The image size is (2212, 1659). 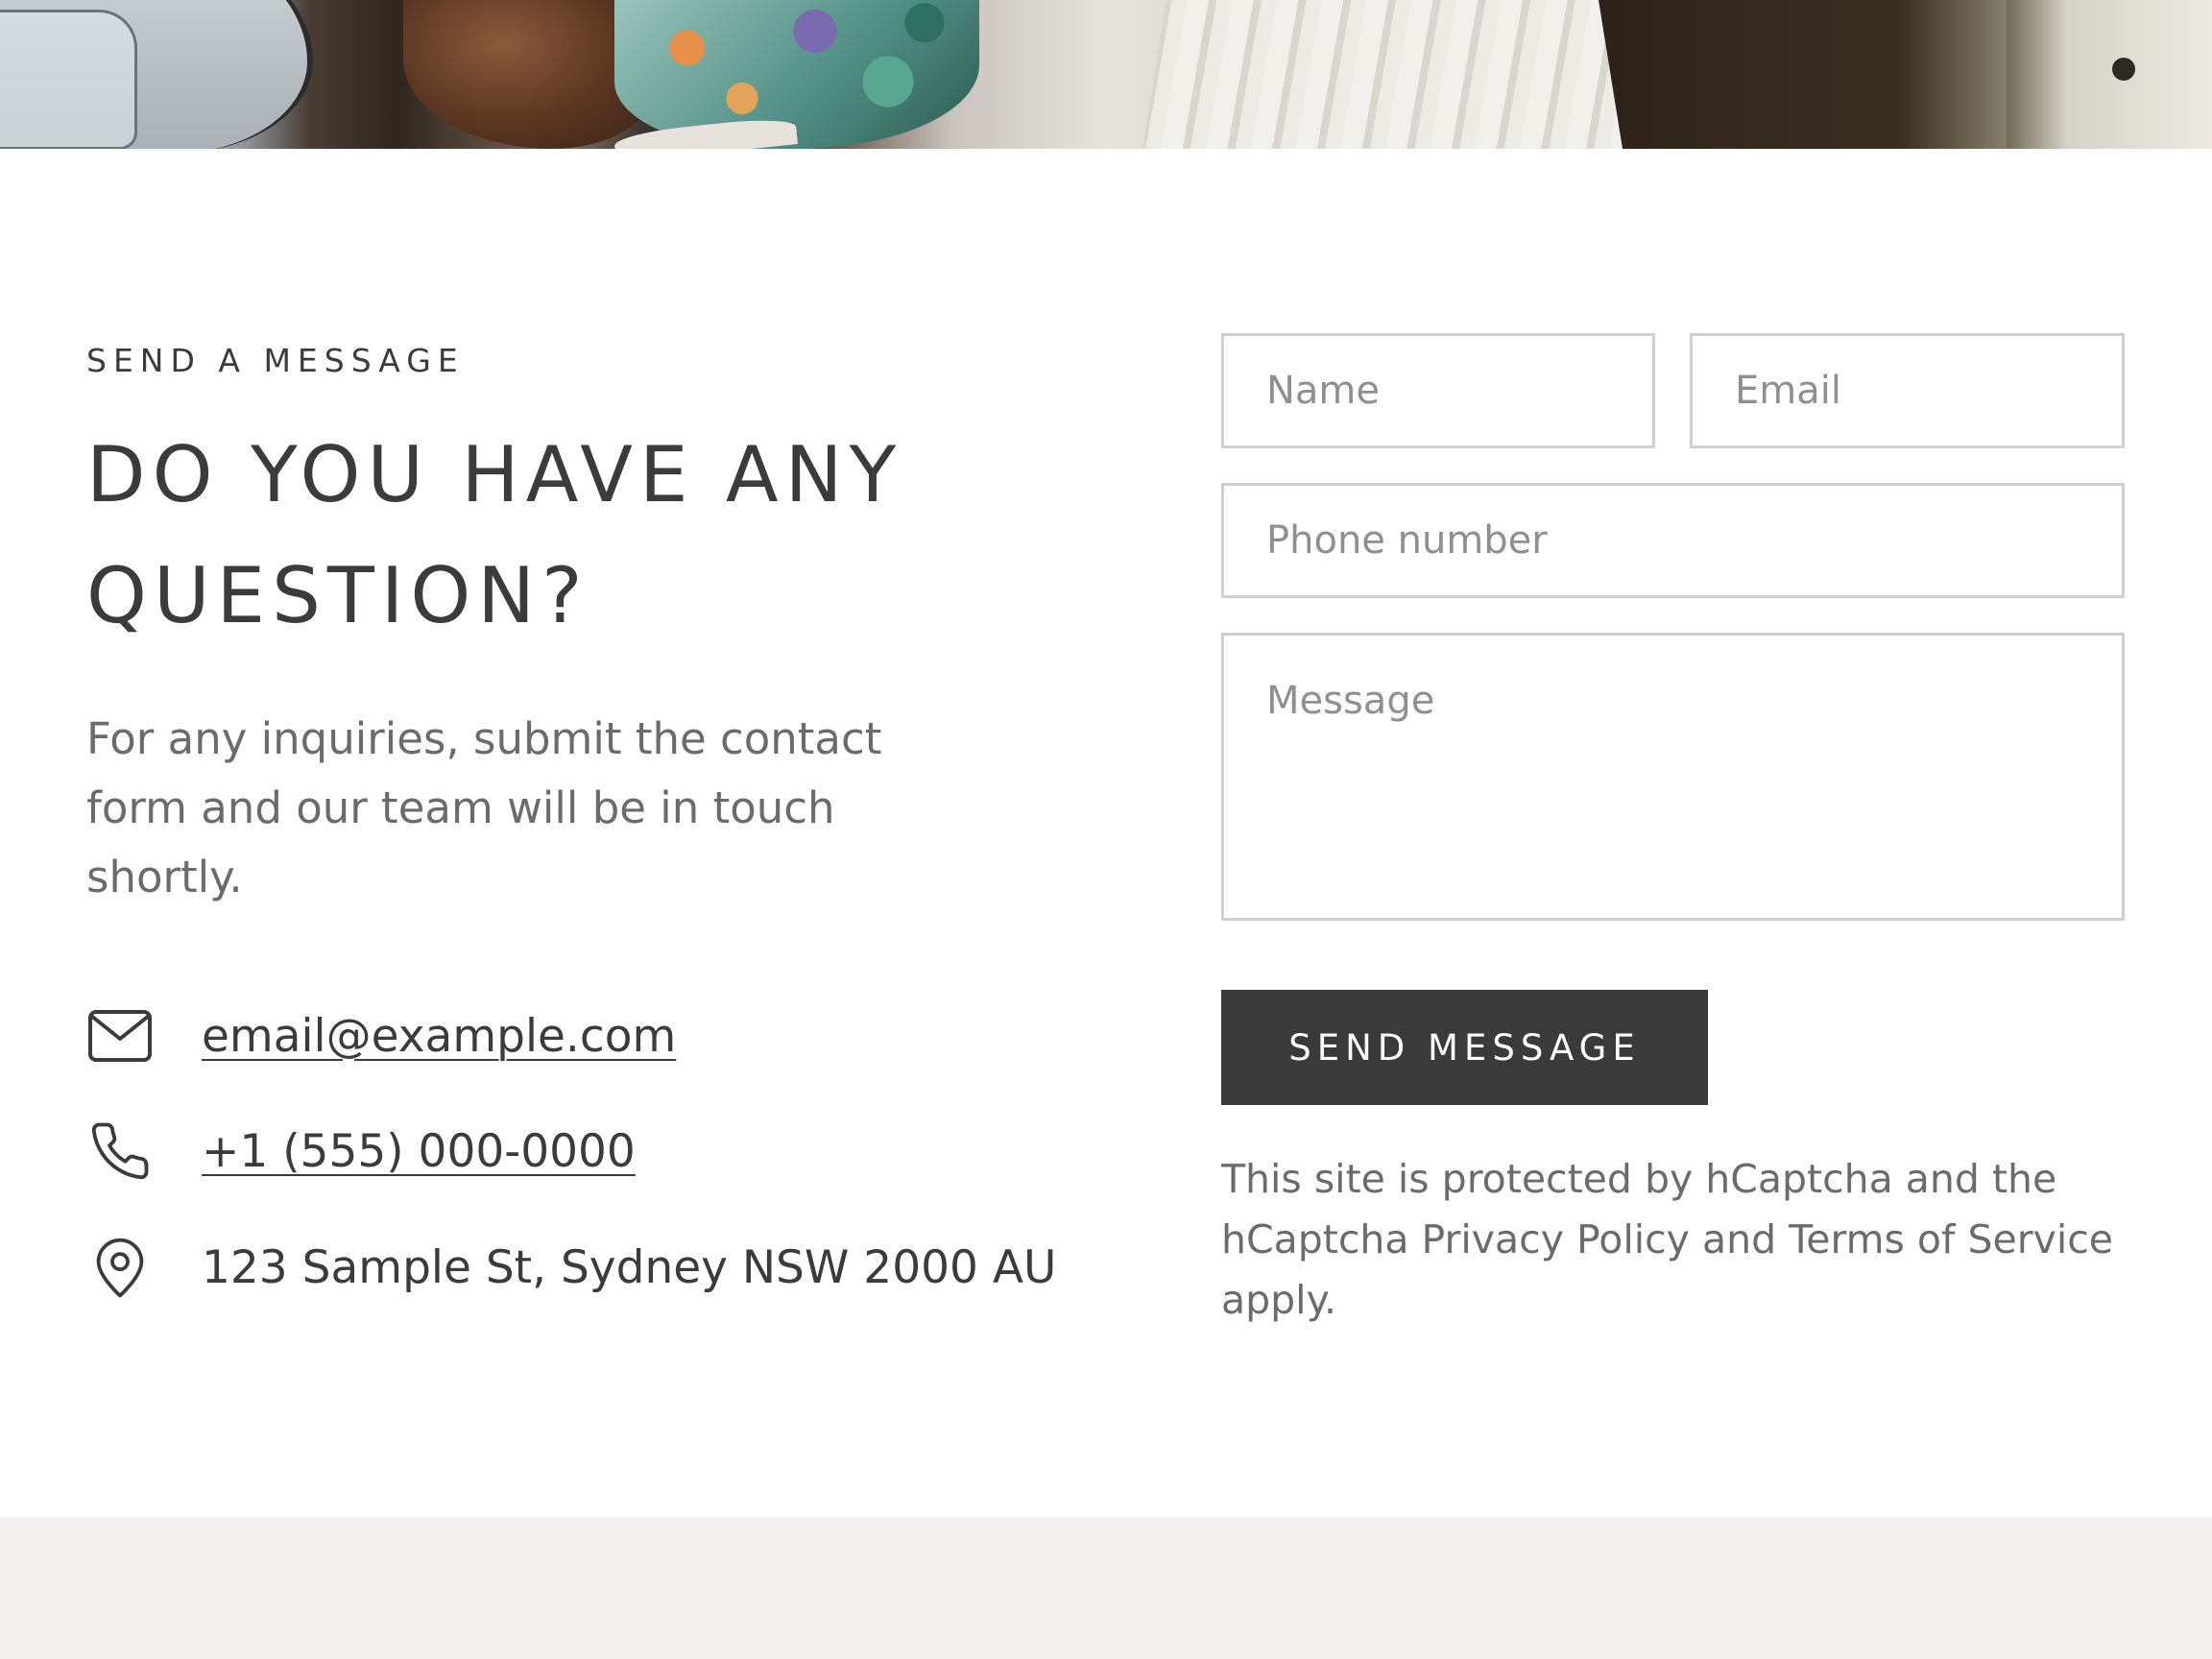 I want to click on hero-photo, so click(x=1106, y=74).